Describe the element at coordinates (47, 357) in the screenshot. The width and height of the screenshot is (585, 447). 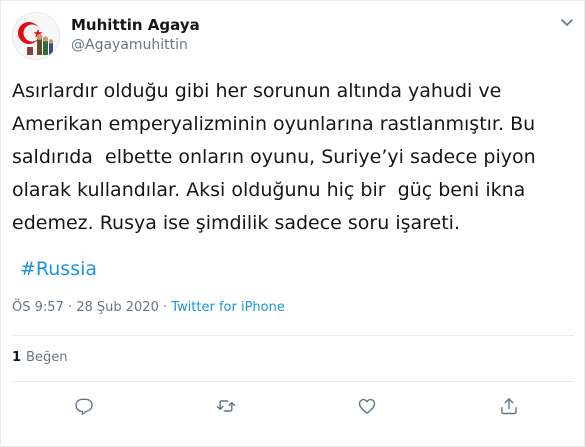
I see `like-label: Beğen` at that location.